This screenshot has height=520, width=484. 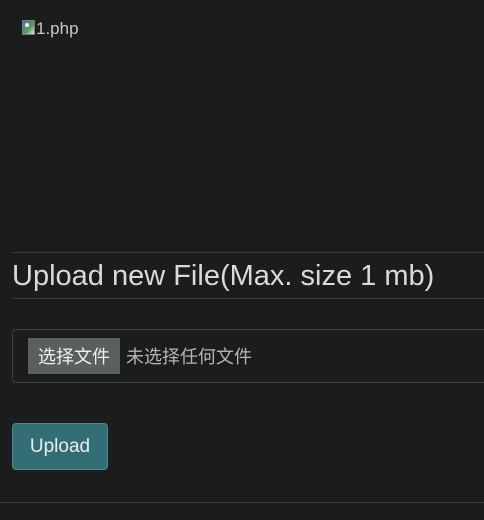 What do you see at coordinates (28, 27) in the screenshot?
I see `broken-image-icon` at bounding box center [28, 27].